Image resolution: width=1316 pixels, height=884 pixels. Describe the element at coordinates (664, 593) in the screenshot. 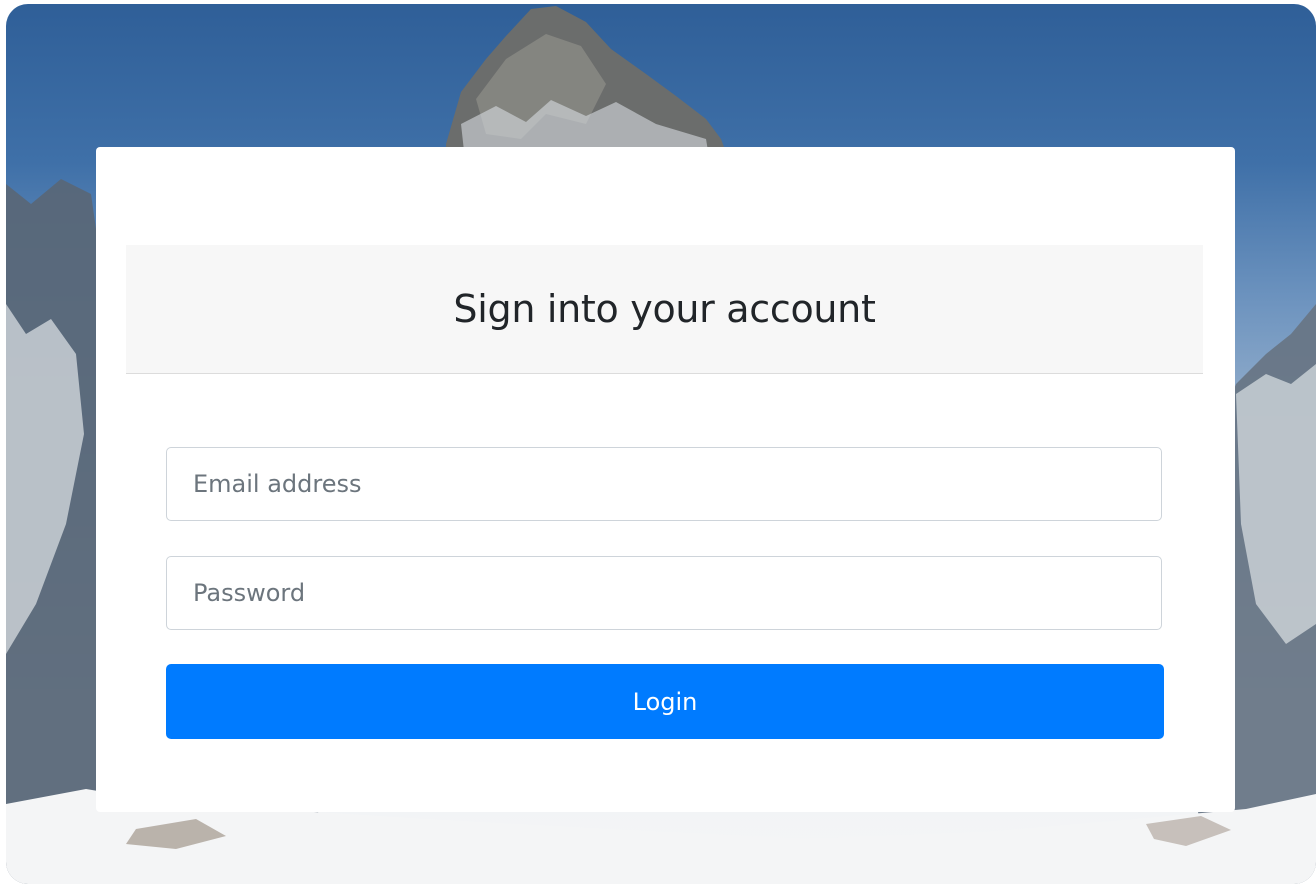

I see `password-field` at that location.